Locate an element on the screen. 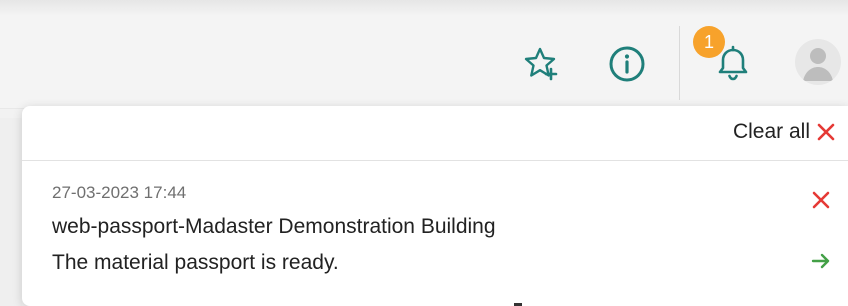 The image size is (848, 306). top-shadow is located at coordinates (424, 8).